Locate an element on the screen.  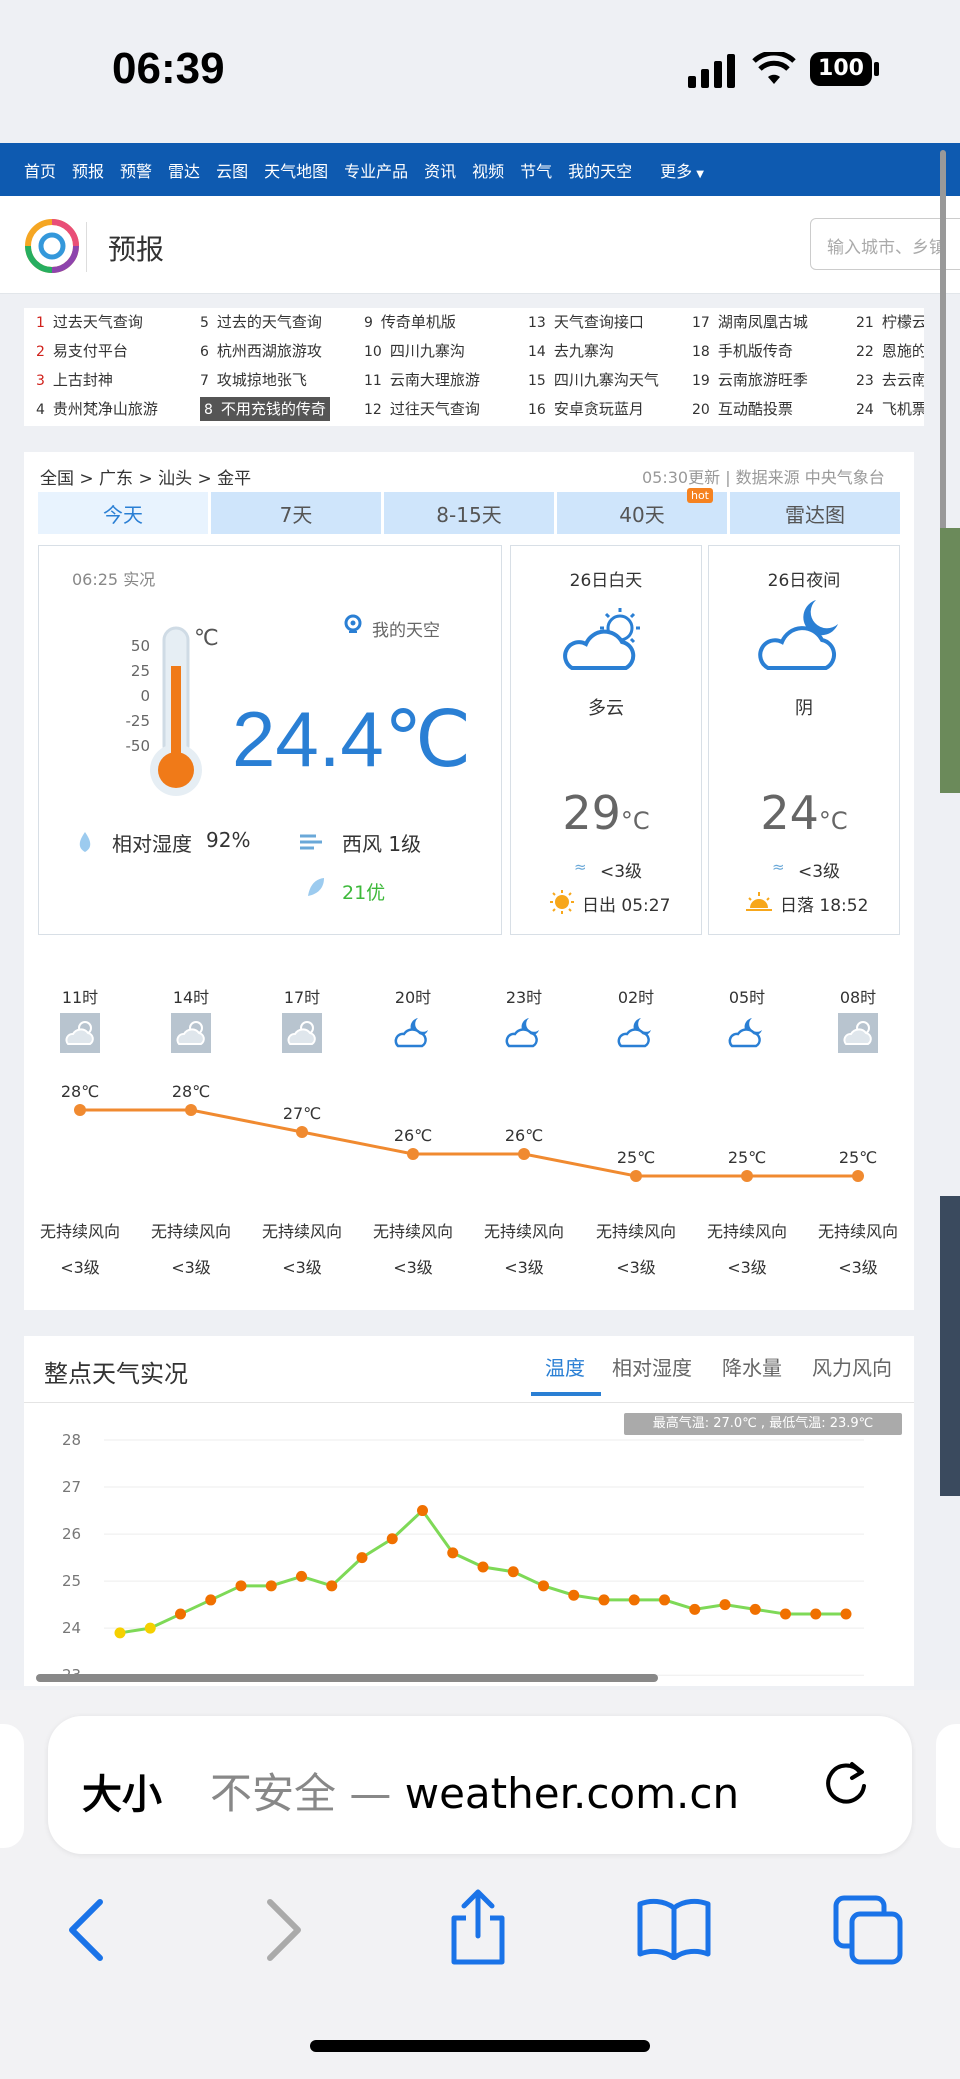
nav-item: 视频 is located at coordinates (488, 170).